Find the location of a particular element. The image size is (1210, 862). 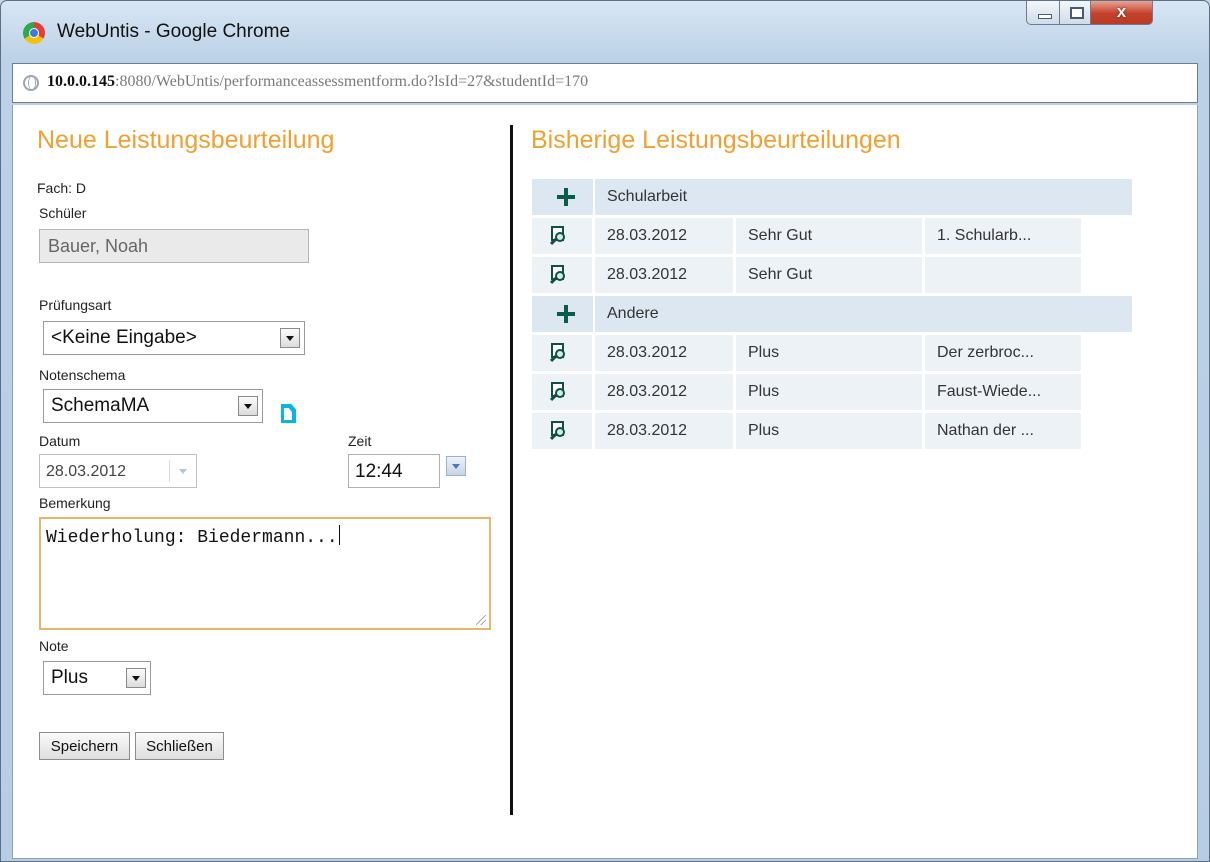

time-dropdown-icon is located at coordinates (456, 466).